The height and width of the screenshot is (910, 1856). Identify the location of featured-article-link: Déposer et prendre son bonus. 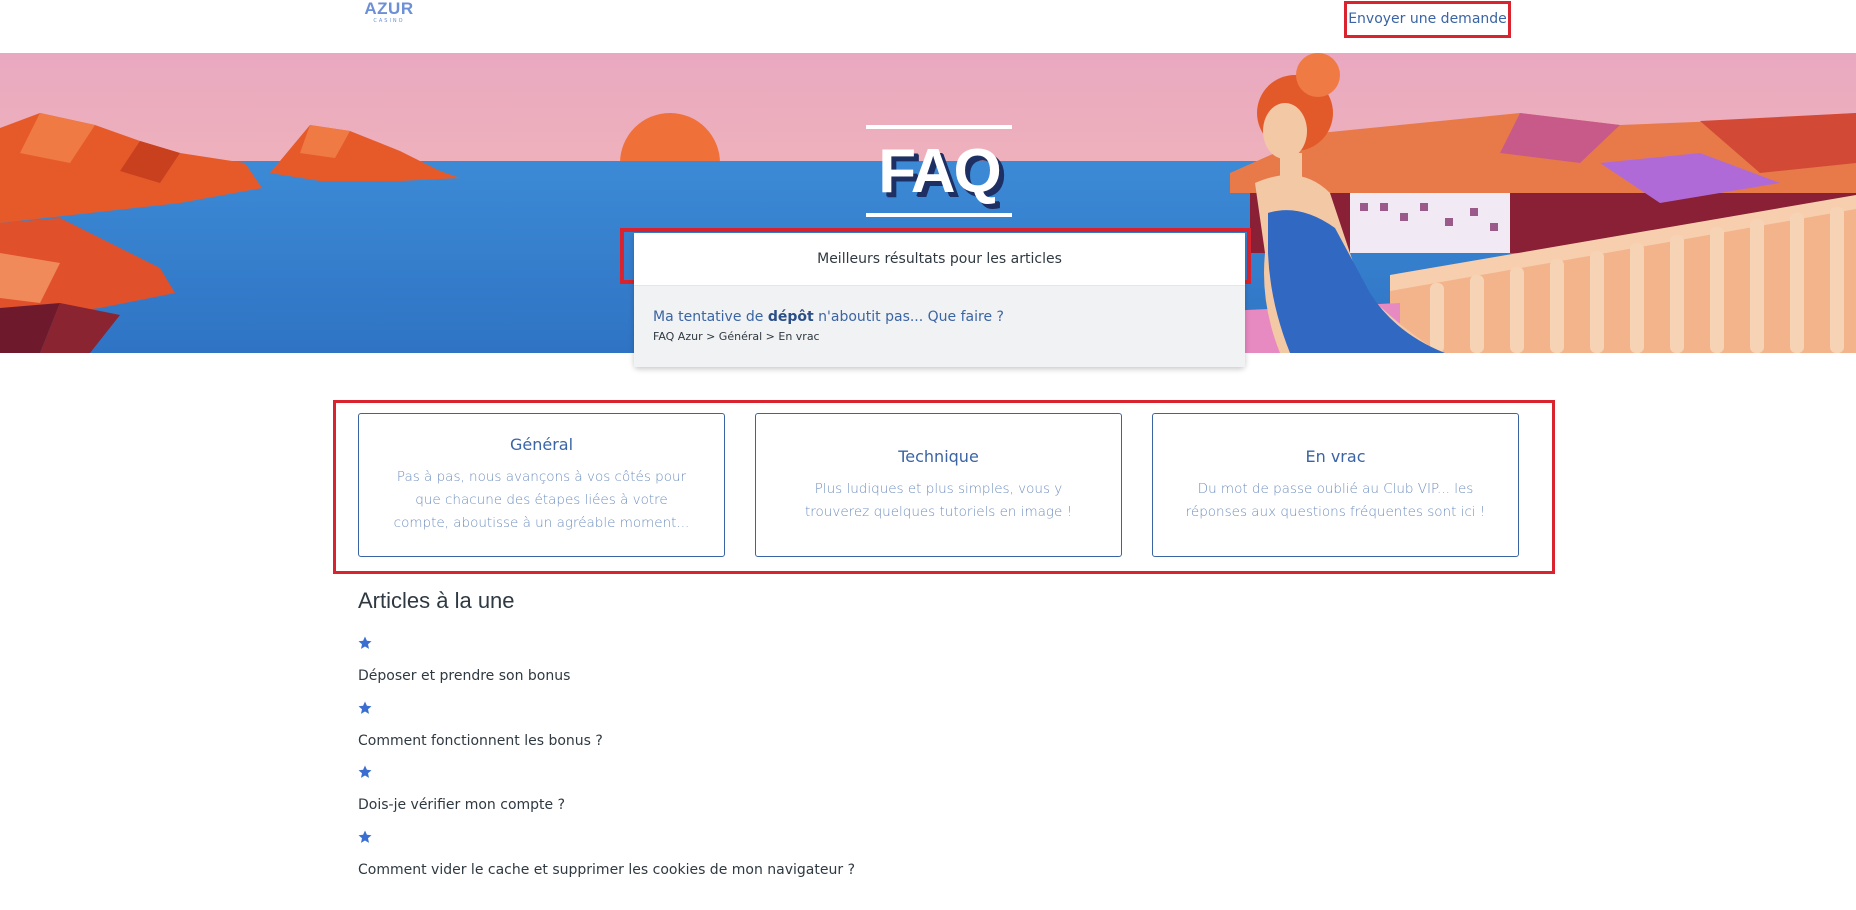
(464, 676).